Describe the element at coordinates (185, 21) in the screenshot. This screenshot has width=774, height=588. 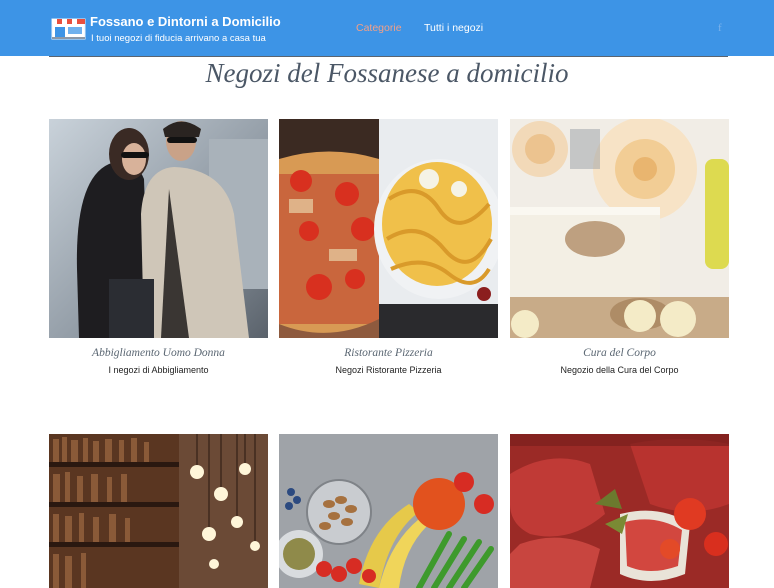
I see `site-title: Fossano e Dintorni a Domicilio` at that location.